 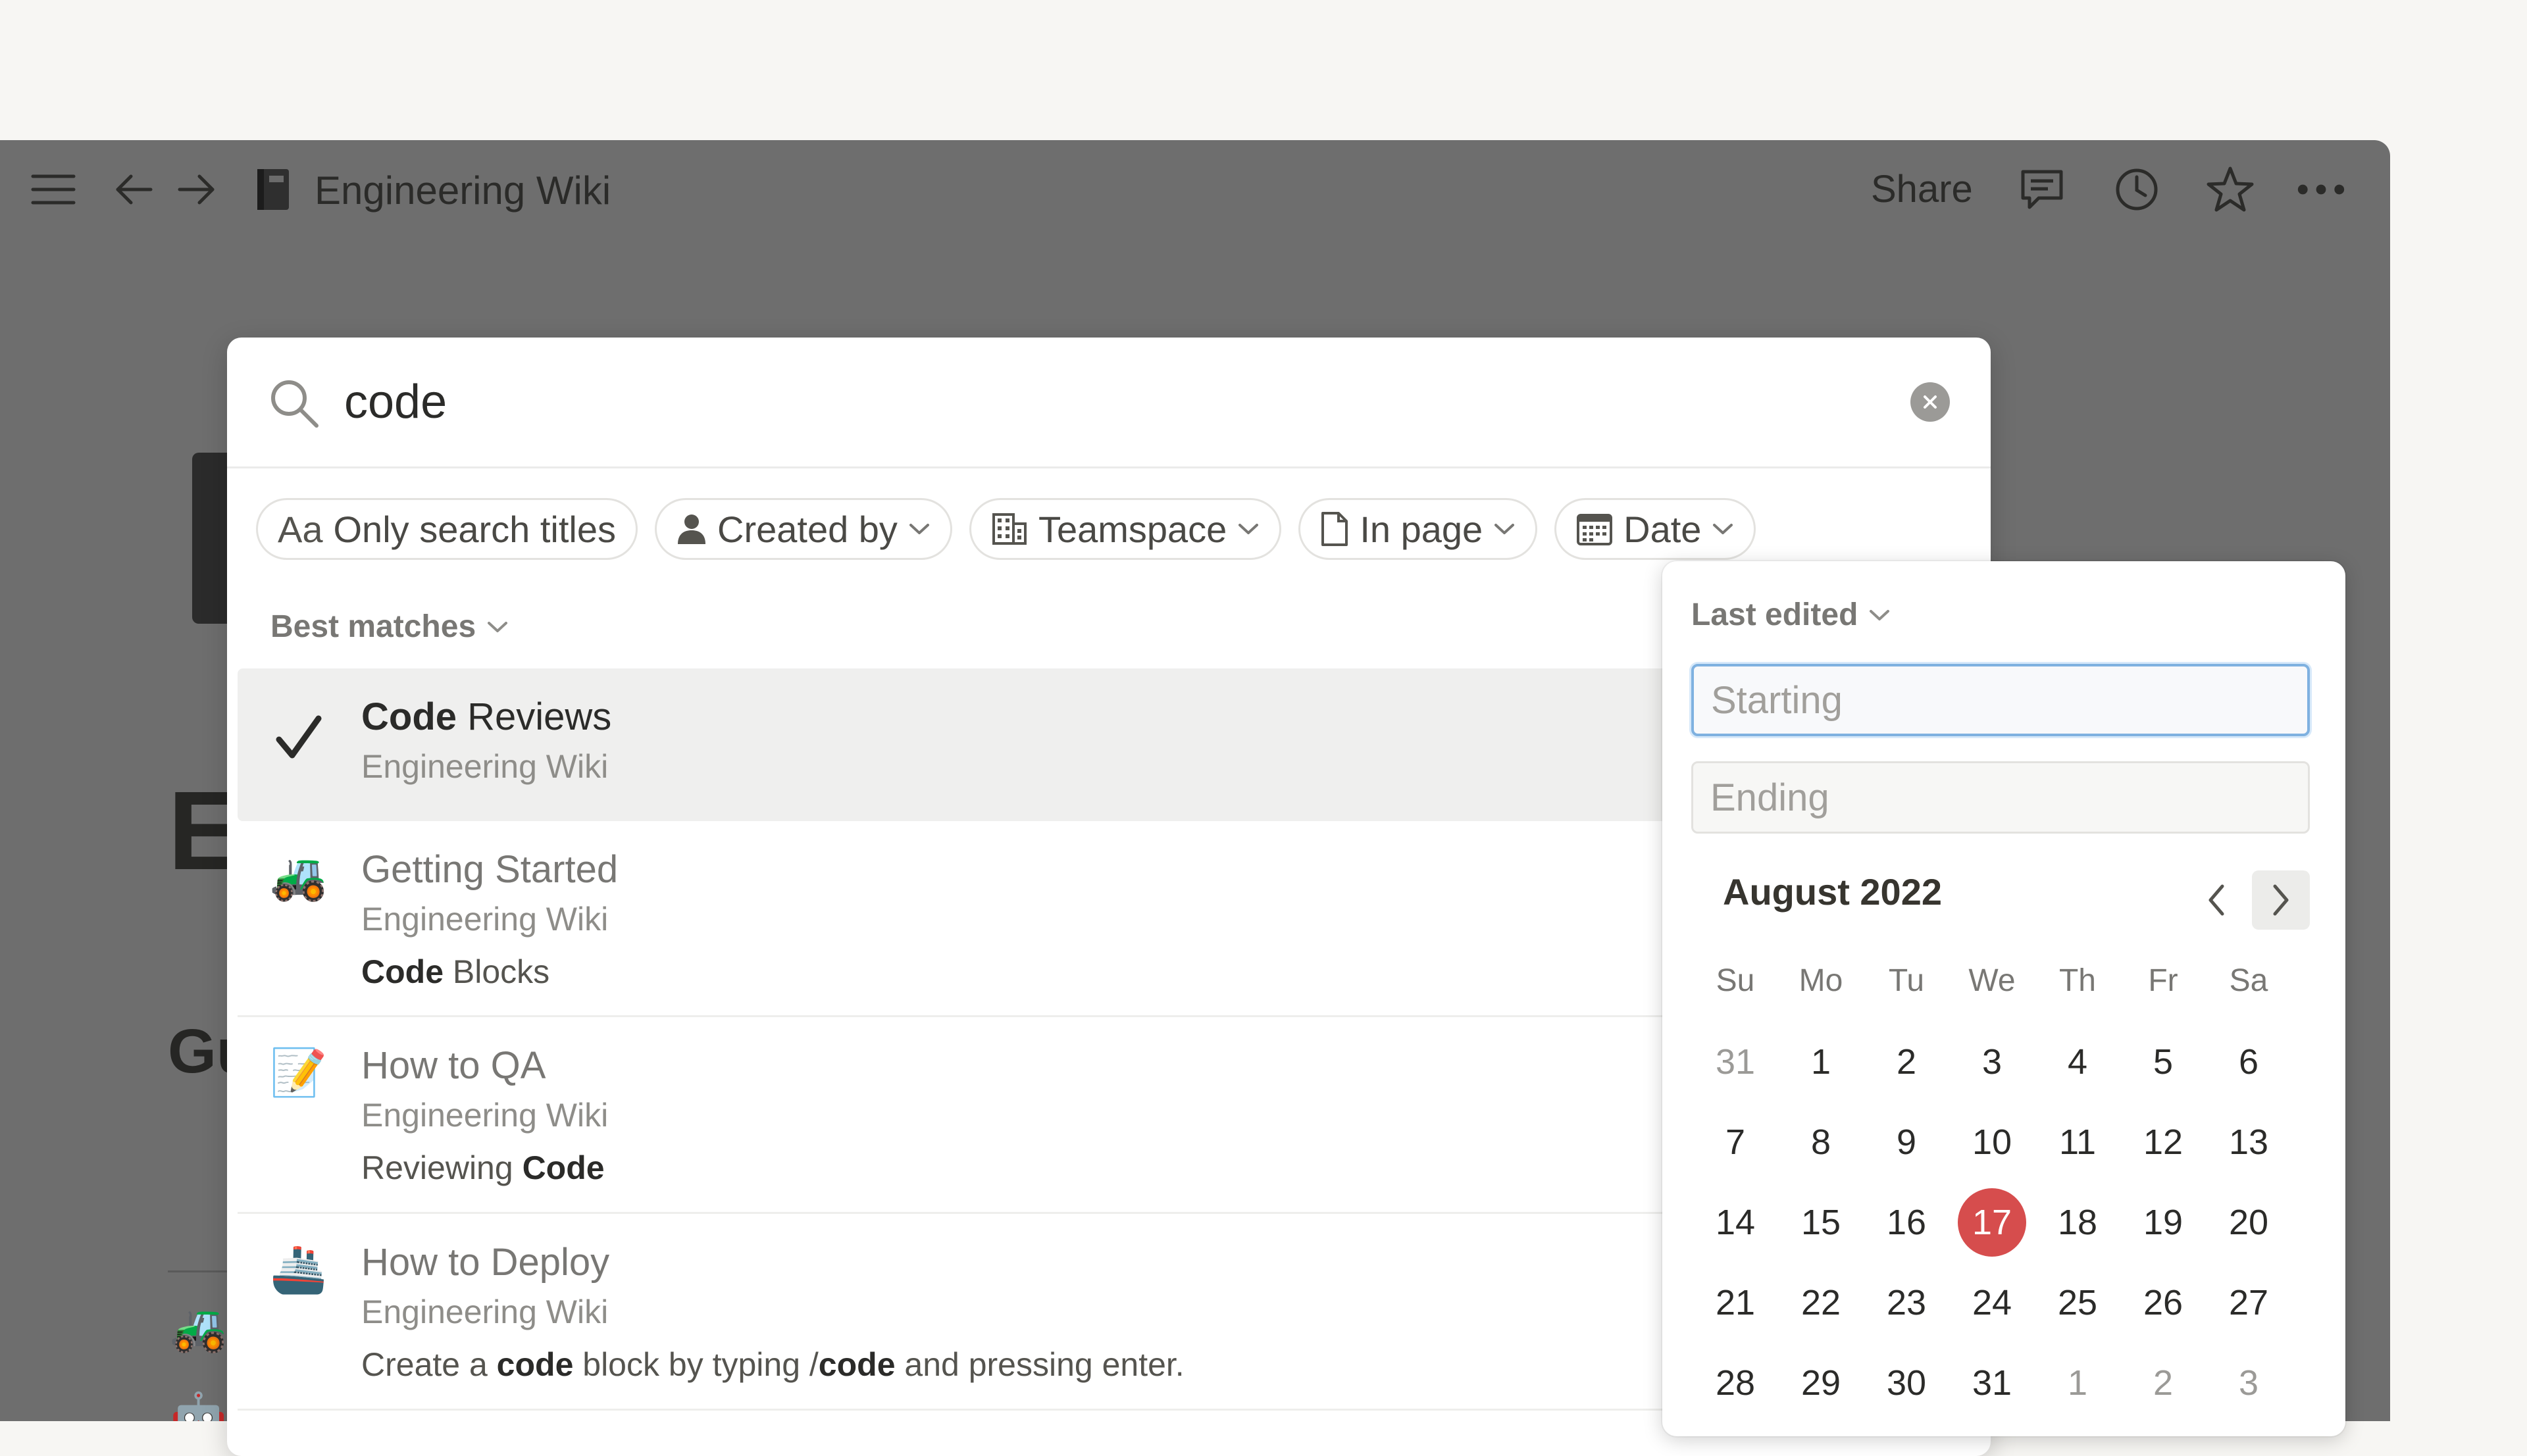 I want to click on ending-date-input, so click(x=2000, y=797).